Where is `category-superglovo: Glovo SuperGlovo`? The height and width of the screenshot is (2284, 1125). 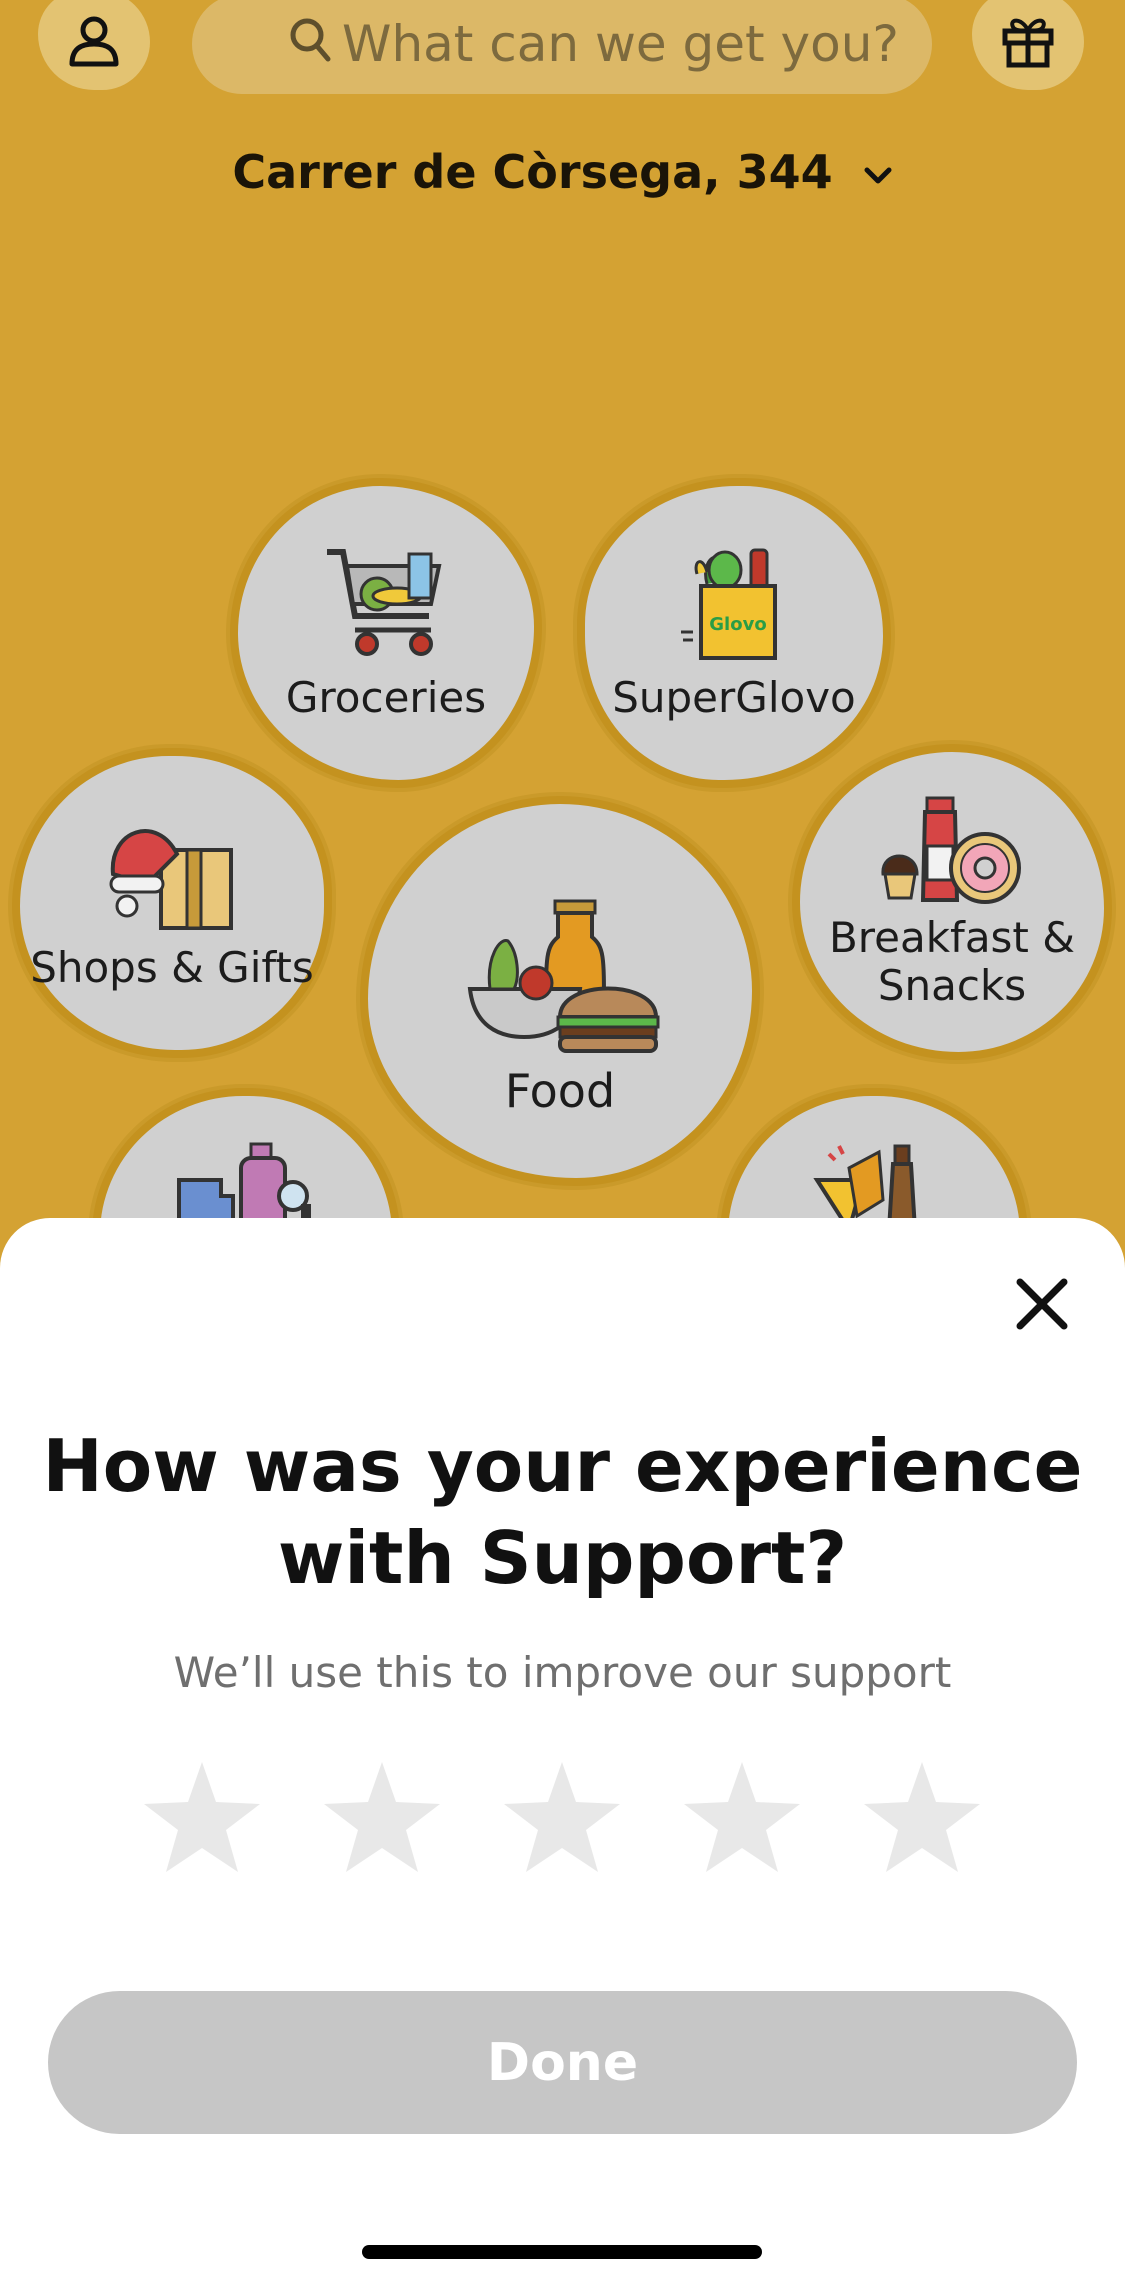 category-superglovo: Glovo SuperGlovo is located at coordinates (734, 633).